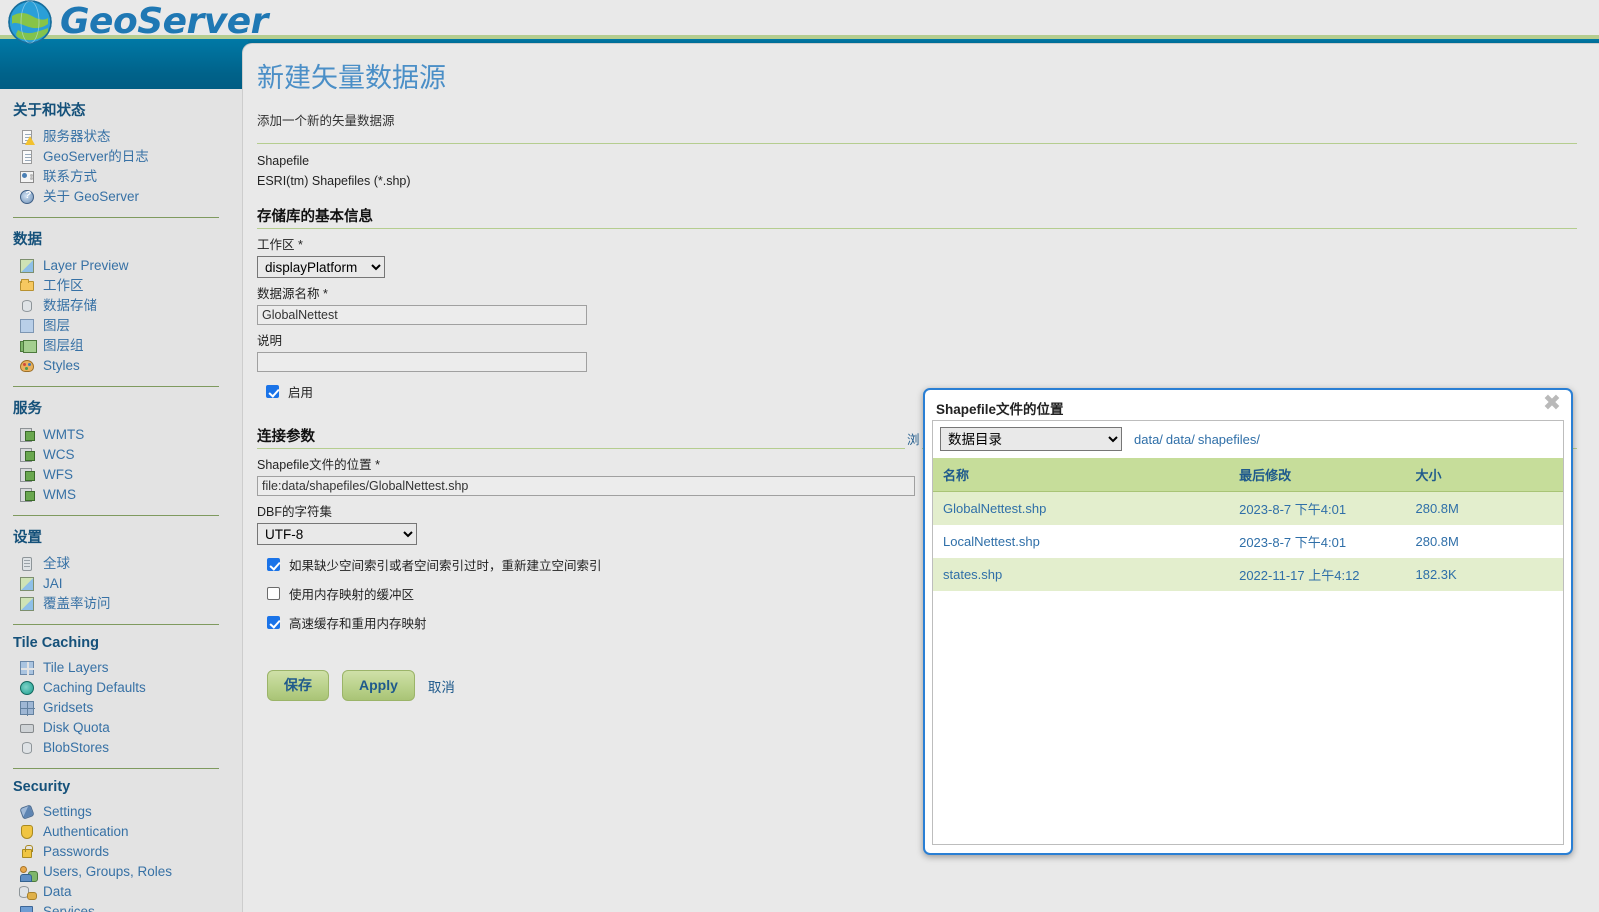 This screenshot has width=1599, height=912. Describe the element at coordinates (273, 593) in the screenshot. I see `memory-mapped-checkbox` at that location.